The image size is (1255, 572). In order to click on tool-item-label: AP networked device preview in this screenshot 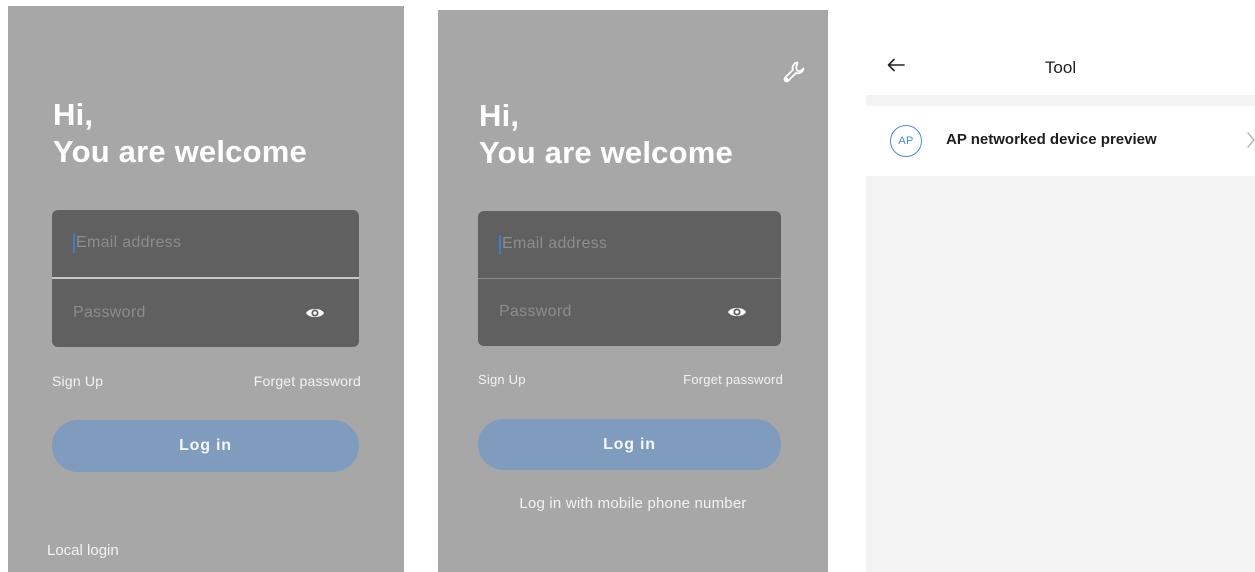, I will do `click(1051, 139)`.